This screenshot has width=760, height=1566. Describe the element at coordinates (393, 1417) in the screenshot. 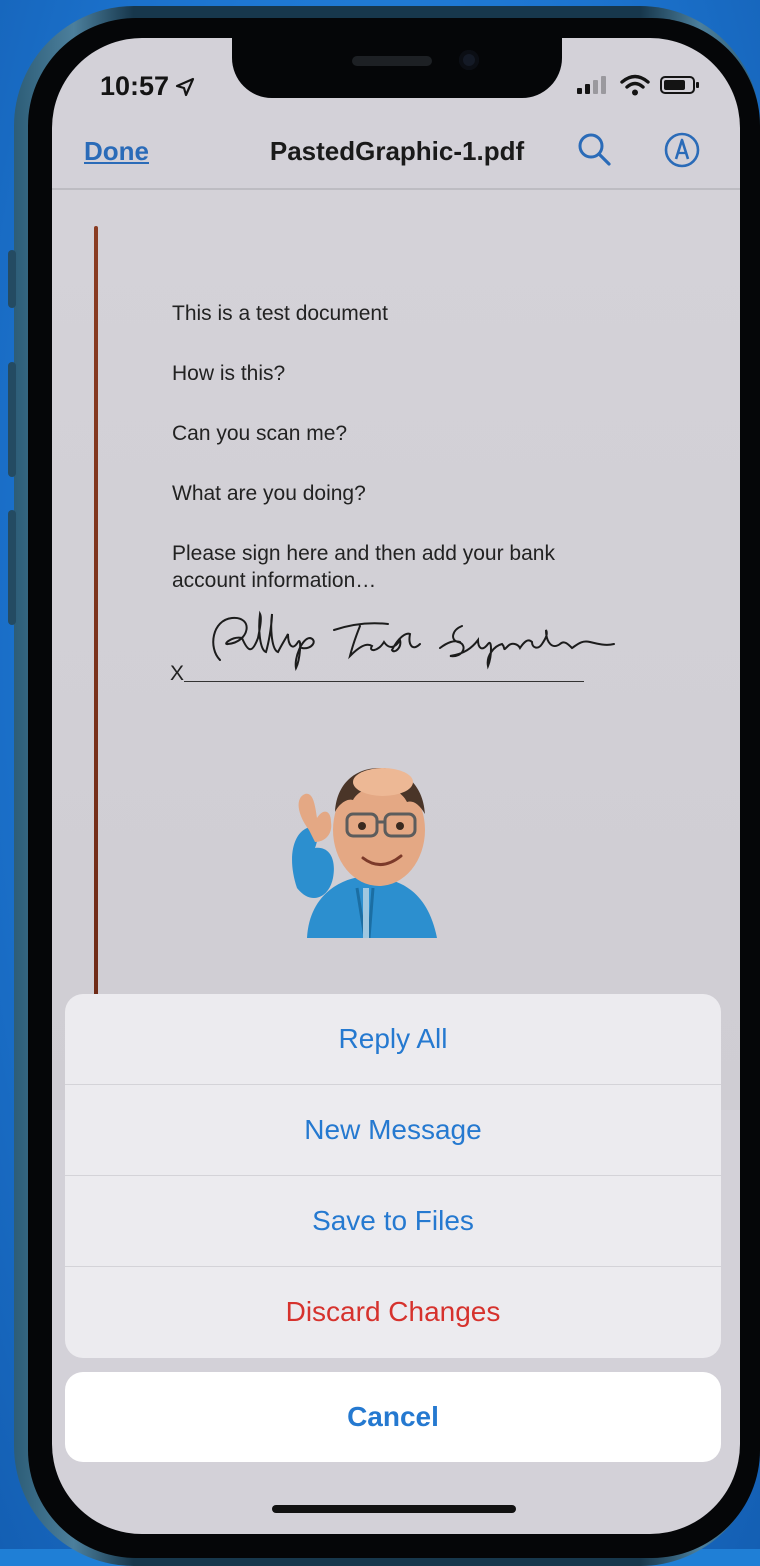

I see `cancel-button: Cancel` at that location.